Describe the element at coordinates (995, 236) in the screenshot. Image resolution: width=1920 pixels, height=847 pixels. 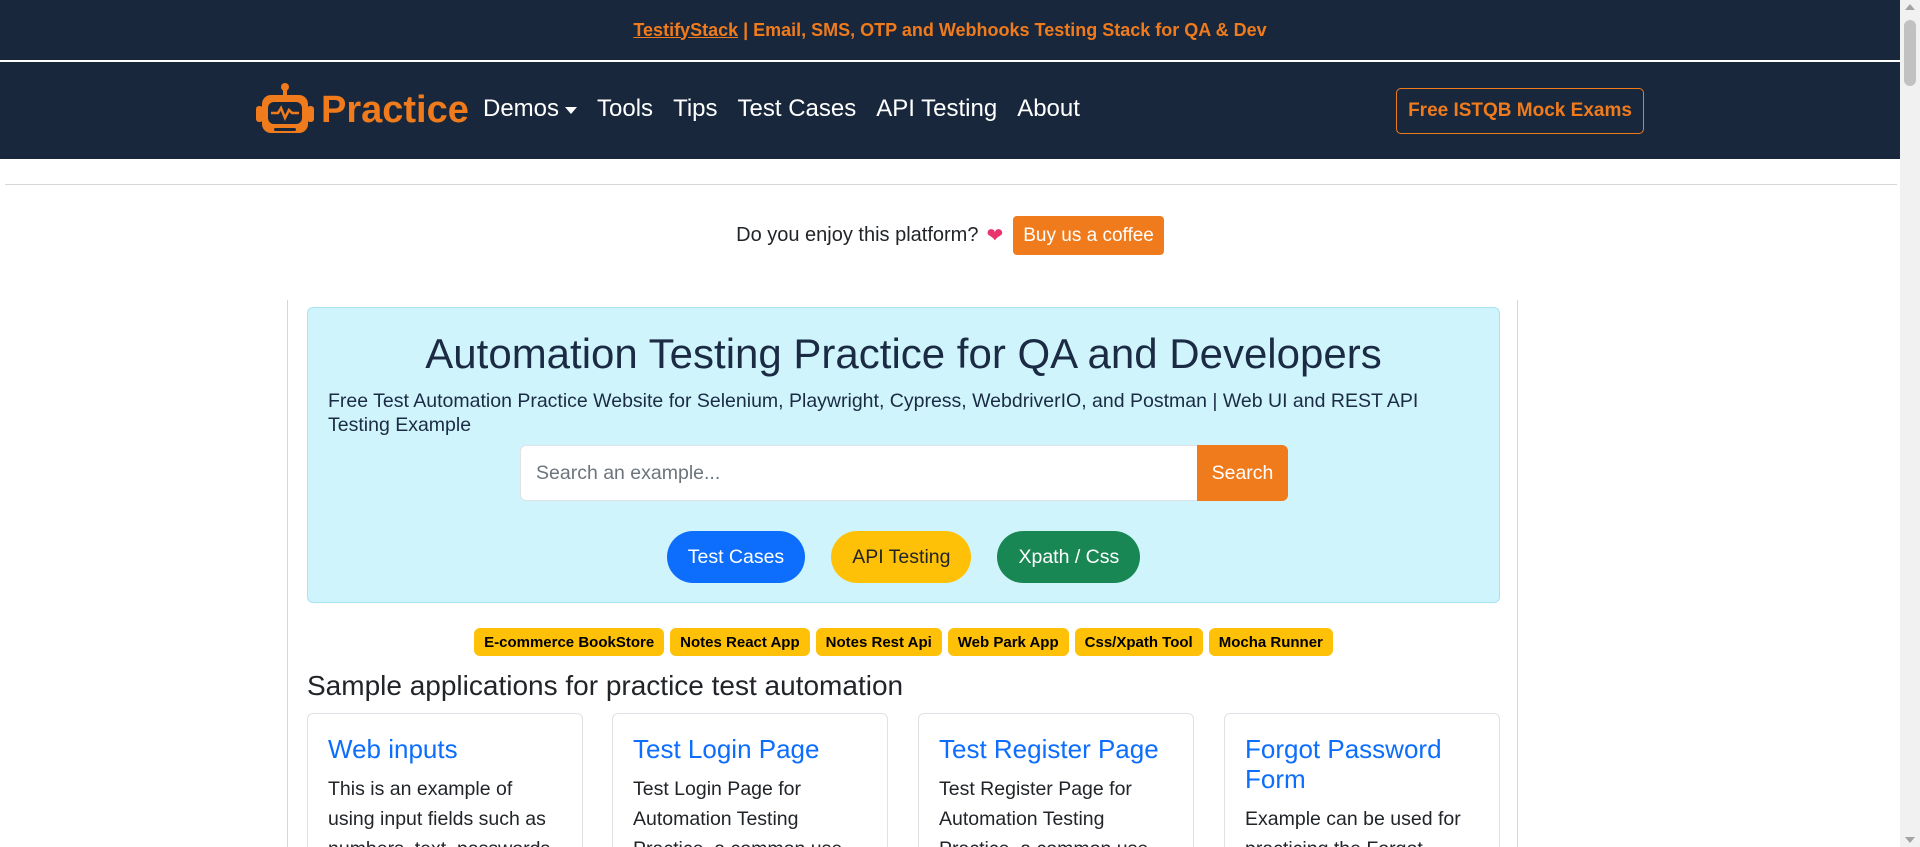
I see `heart-icon: ❤` at that location.